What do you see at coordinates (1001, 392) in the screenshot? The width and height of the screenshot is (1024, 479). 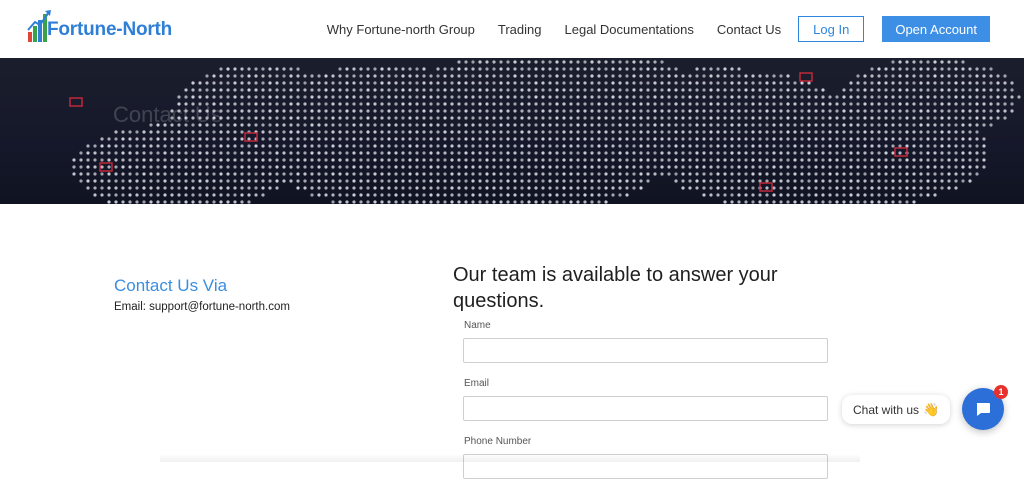 I see `chat-unread-badge: 1` at bounding box center [1001, 392].